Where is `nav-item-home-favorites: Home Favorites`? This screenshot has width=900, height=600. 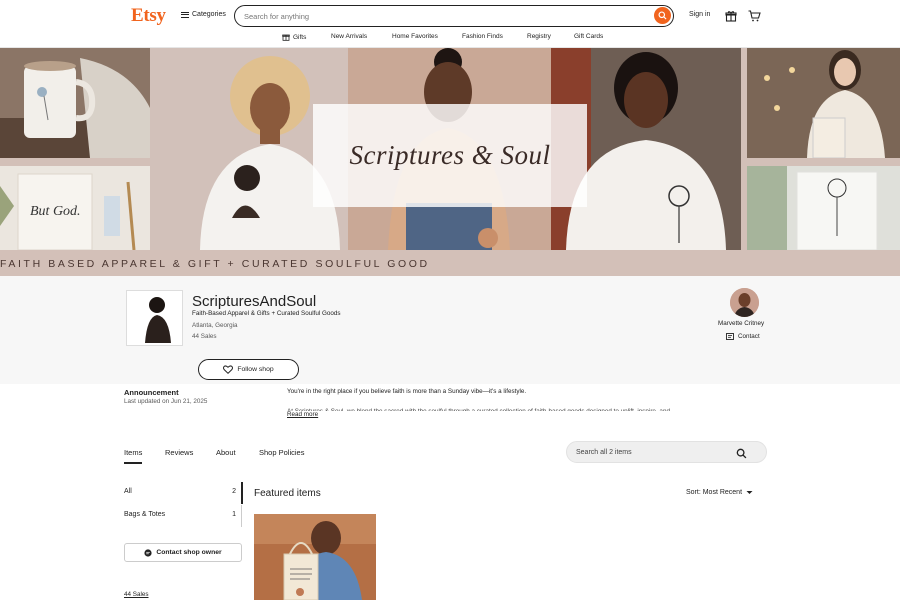
nav-item-home-favorites: Home Favorites is located at coordinates (415, 36).